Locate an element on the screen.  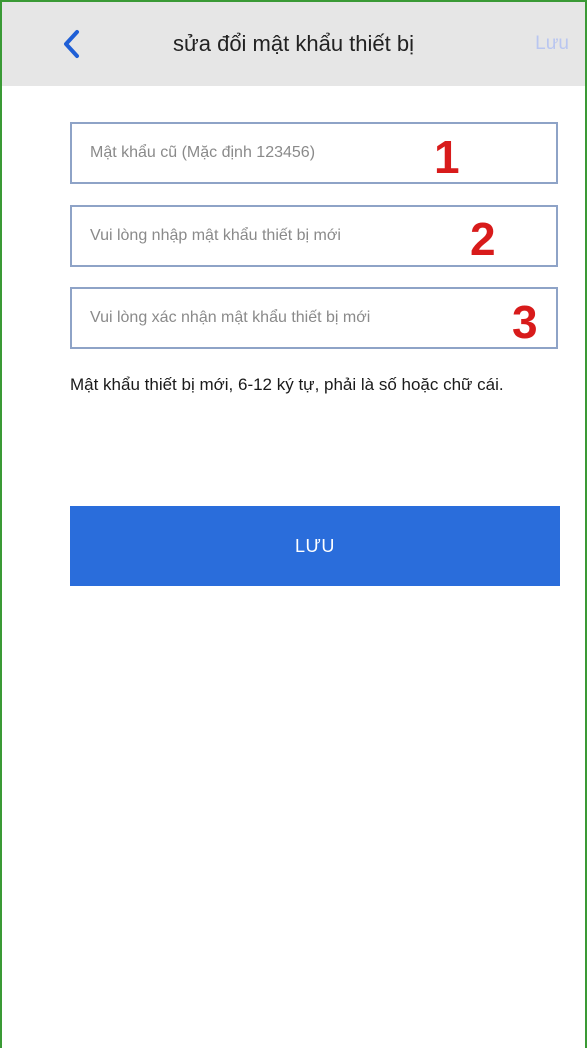
old-password-input is located at coordinates (314, 153).